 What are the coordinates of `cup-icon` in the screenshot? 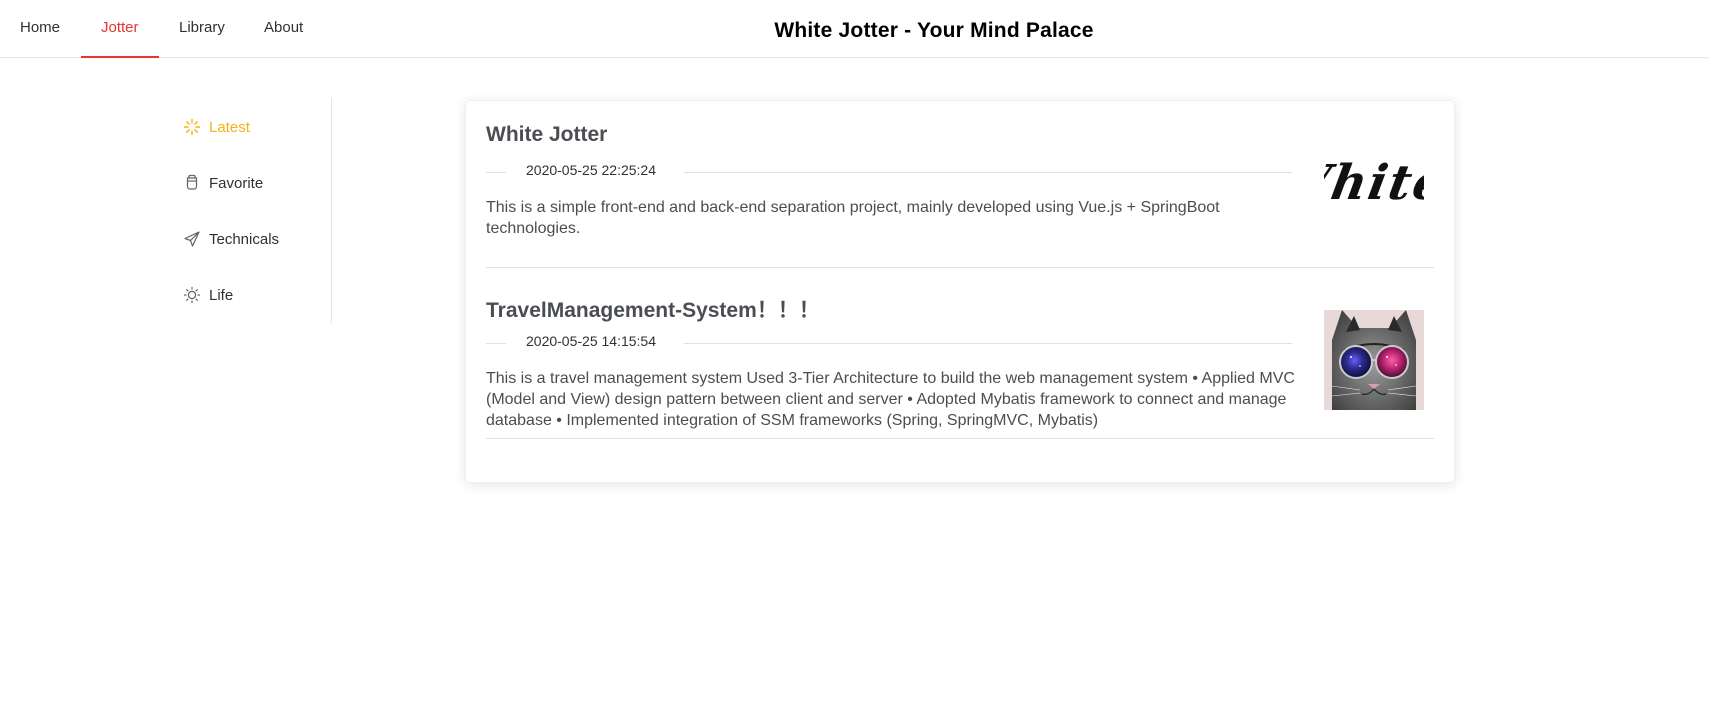 It's located at (192, 183).